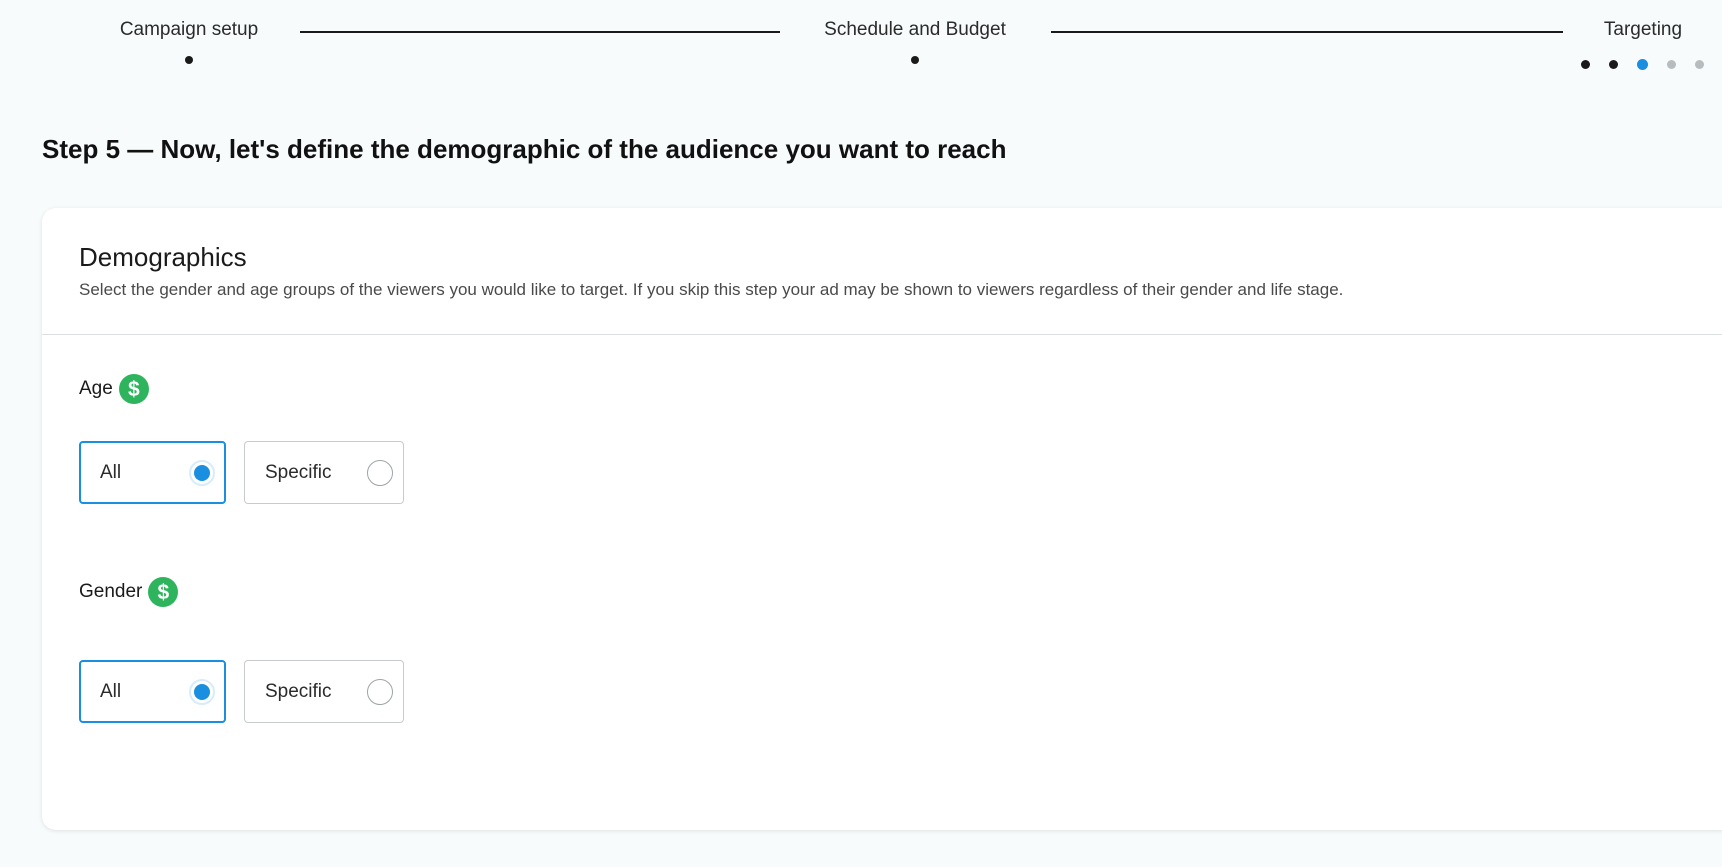 The width and height of the screenshot is (1722, 867). What do you see at coordinates (241, 691) in the screenshot?
I see `gender-radio-group: All Specific` at bounding box center [241, 691].